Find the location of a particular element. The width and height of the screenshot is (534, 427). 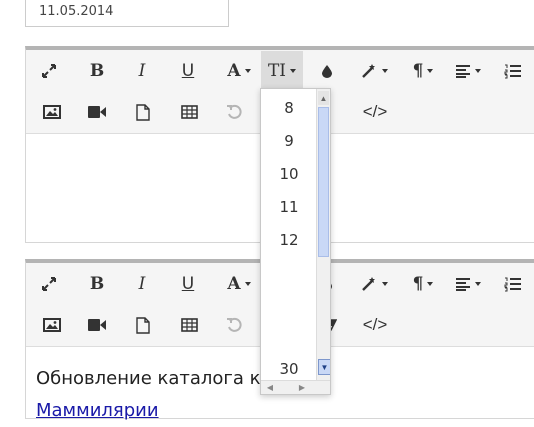

date-input: 11.05.2014 is located at coordinates (127, 13).